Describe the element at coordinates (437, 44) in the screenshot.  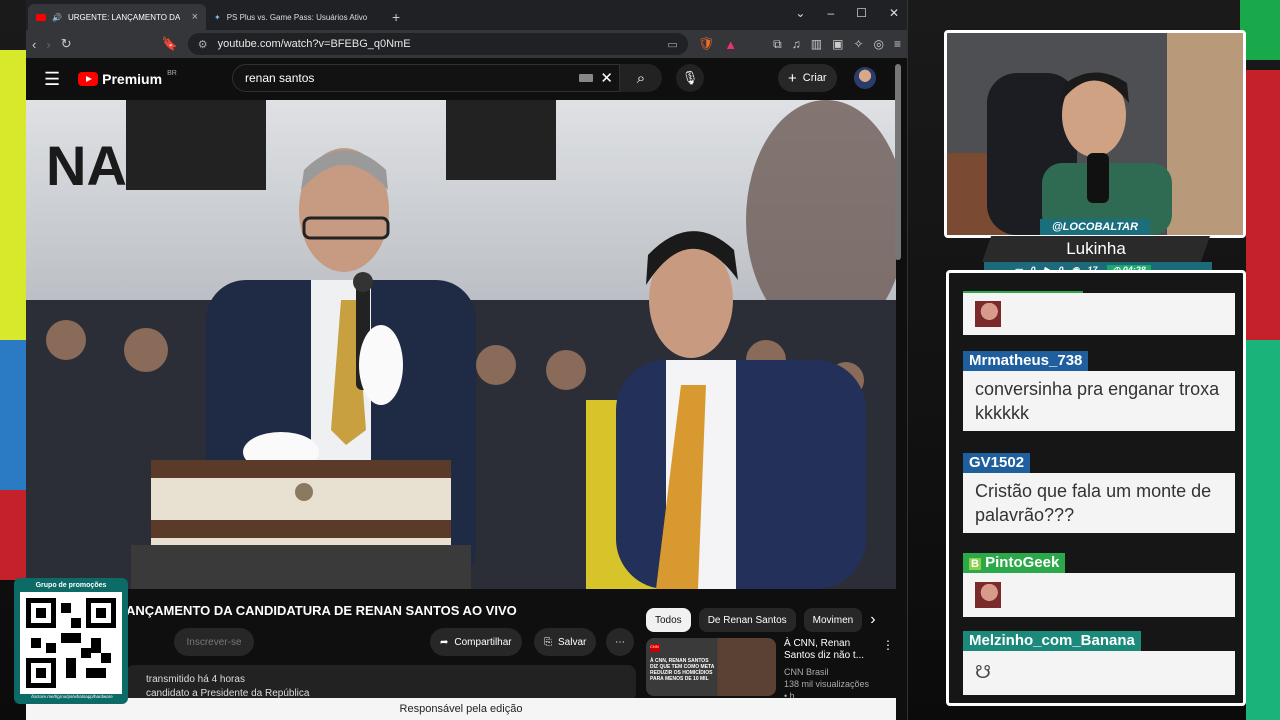
I see `url-field: ⚙ youtube.com/watch?v=BFEBG_q0NmE ▭` at that location.